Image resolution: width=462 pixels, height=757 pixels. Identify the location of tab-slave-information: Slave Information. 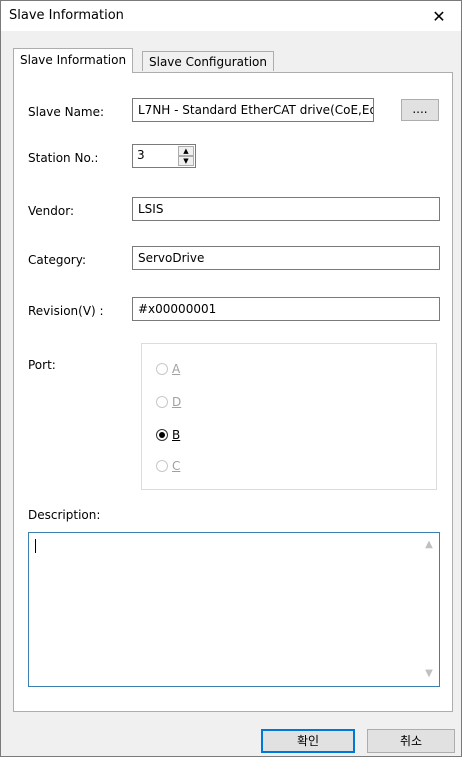
(73, 60).